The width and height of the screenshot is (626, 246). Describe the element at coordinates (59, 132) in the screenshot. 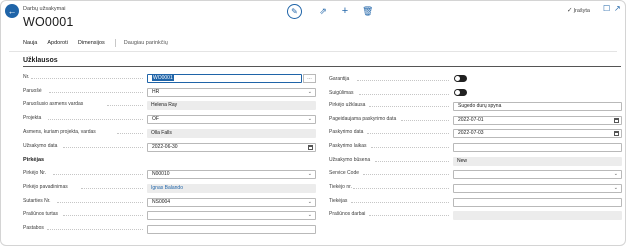

I see `project-person-label: Asmens, kuriam projekta, vardas` at that location.